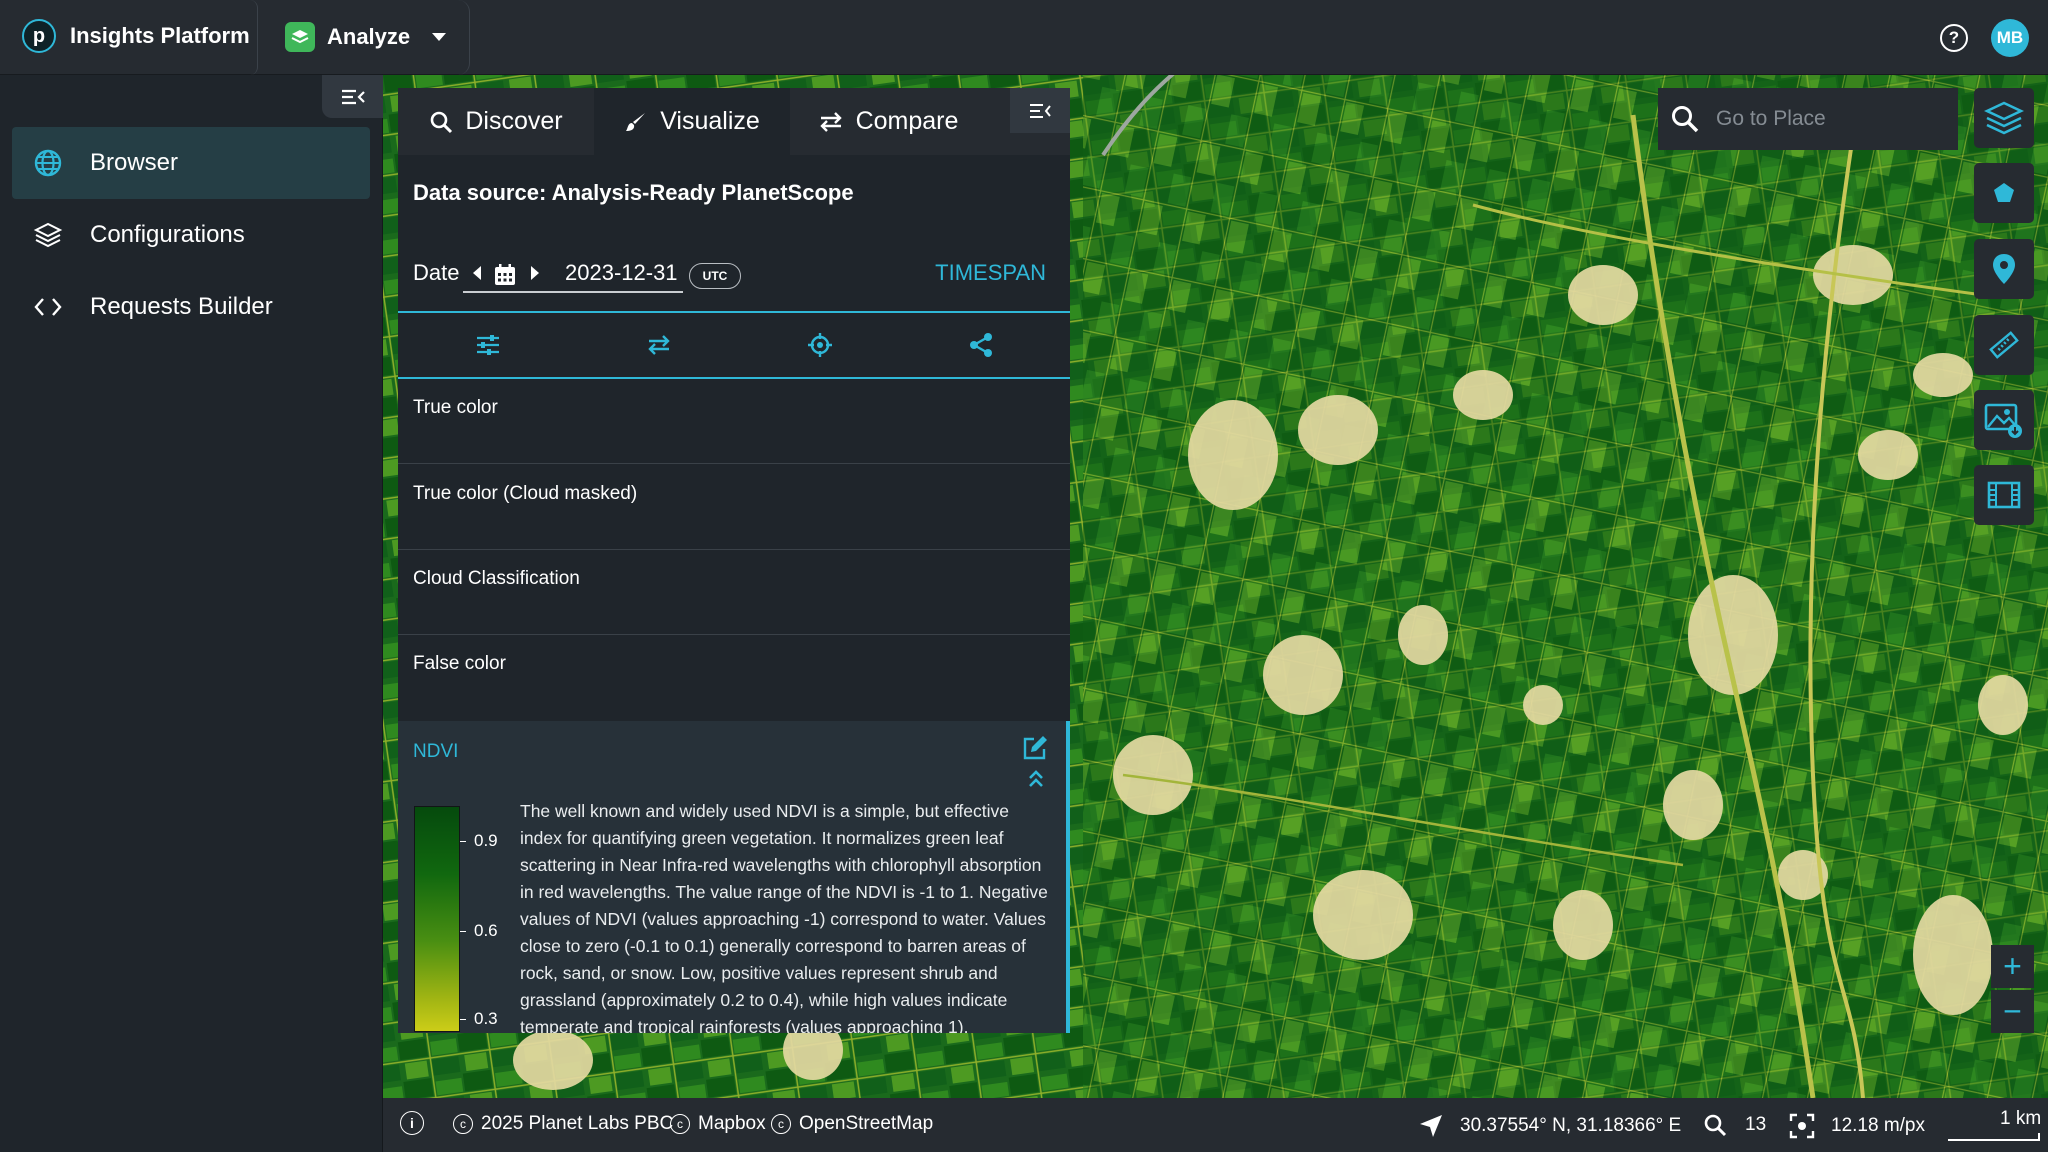 The image size is (2048, 1152). I want to click on app-switcher: Analyze, so click(366, 37).